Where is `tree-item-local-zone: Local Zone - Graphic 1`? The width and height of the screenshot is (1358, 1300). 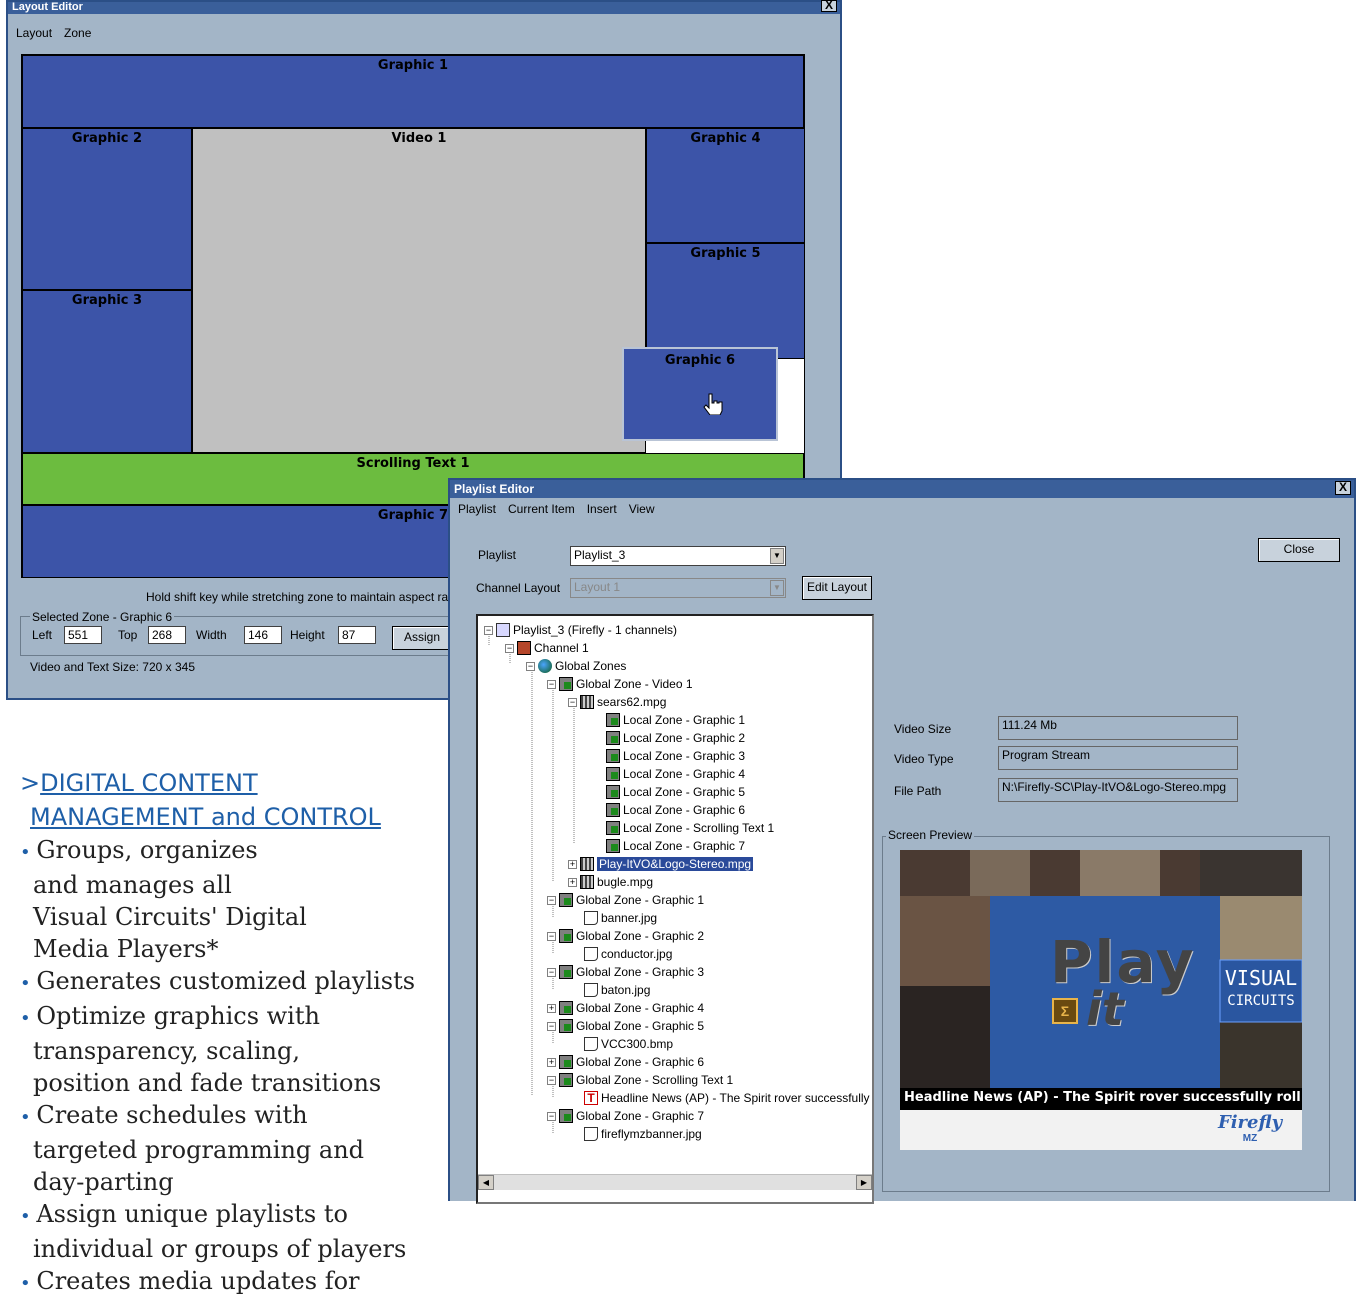
tree-item-local-zone: Local Zone - Graphic 1 is located at coordinates (675, 720).